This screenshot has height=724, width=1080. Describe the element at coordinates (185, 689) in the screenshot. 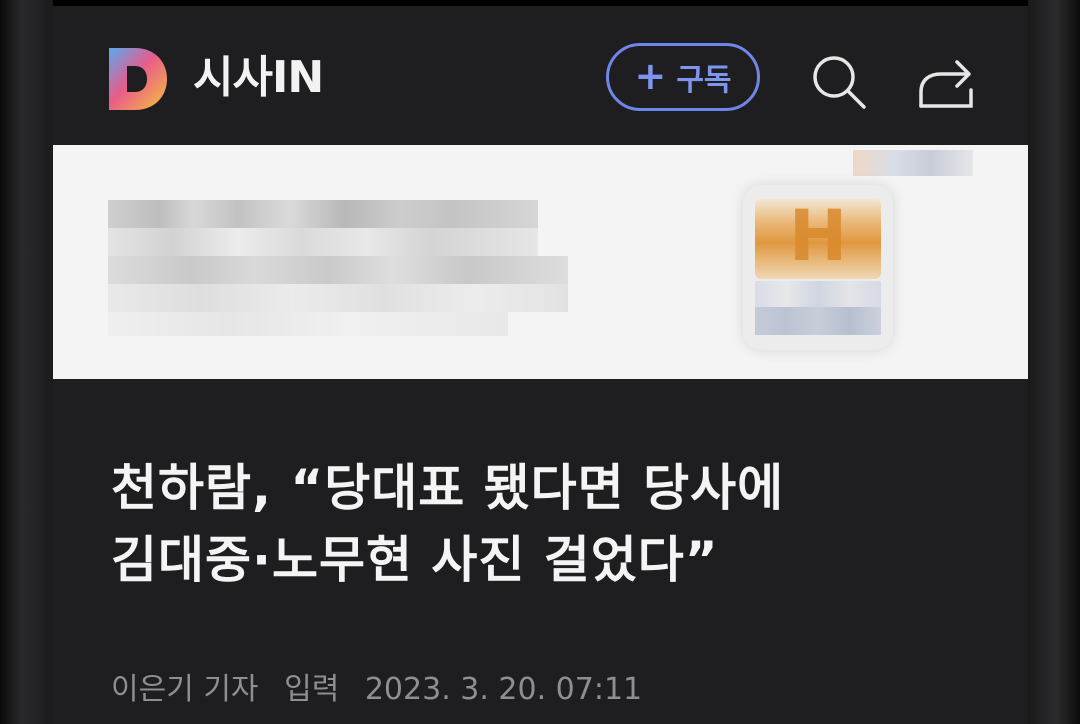

I see `reporter-name: 이은기 기자` at that location.